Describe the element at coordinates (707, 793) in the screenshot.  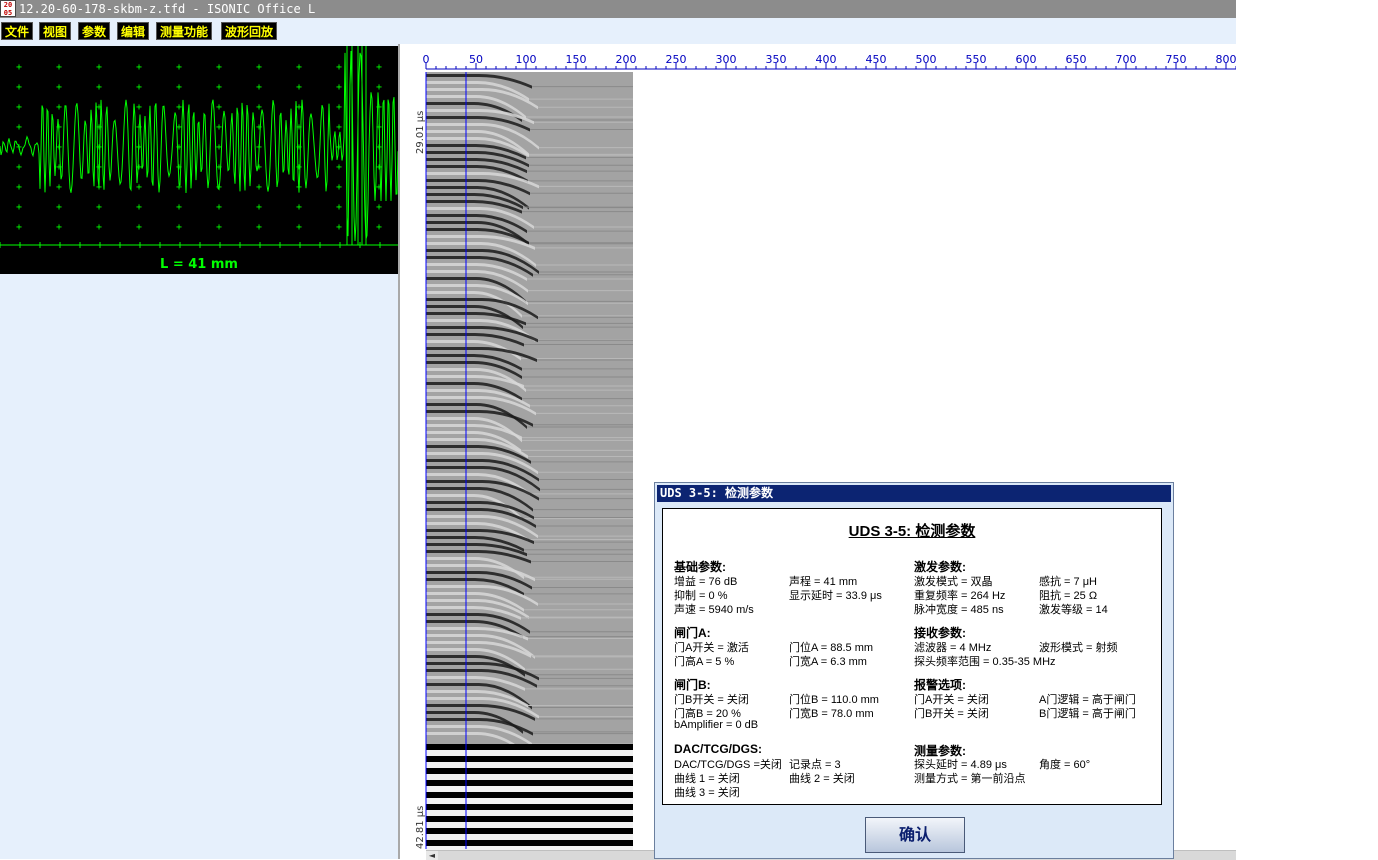
I see `param-dac-curve3: 曲线 3 = 关闭` at that location.